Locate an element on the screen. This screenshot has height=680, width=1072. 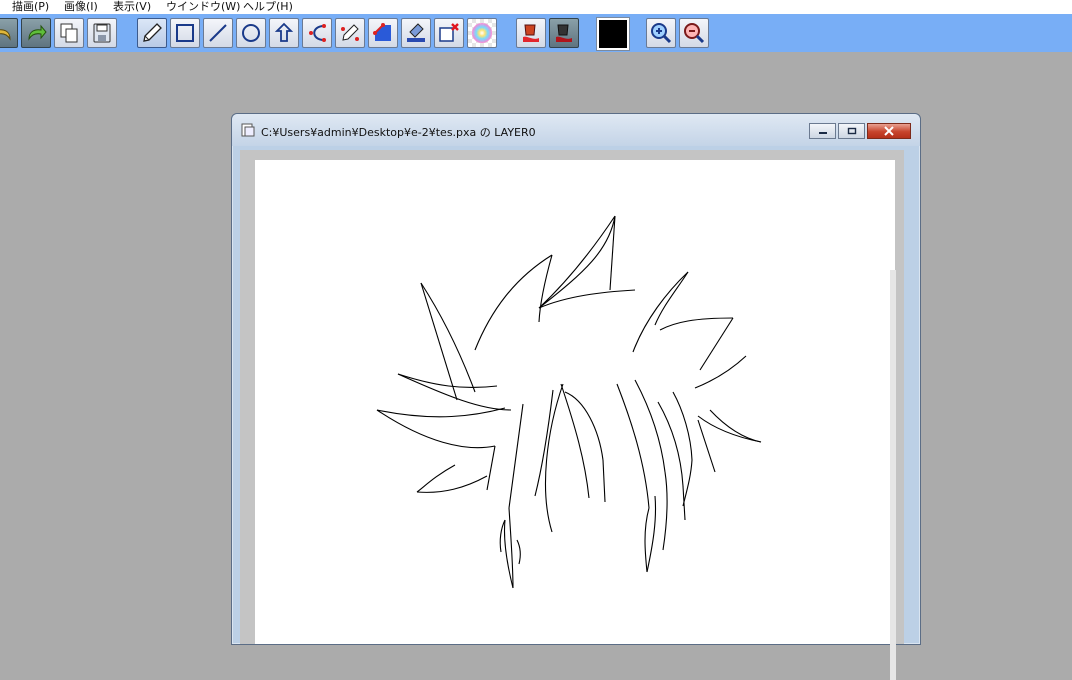
ellipse-icon is located at coordinates (251, 33).